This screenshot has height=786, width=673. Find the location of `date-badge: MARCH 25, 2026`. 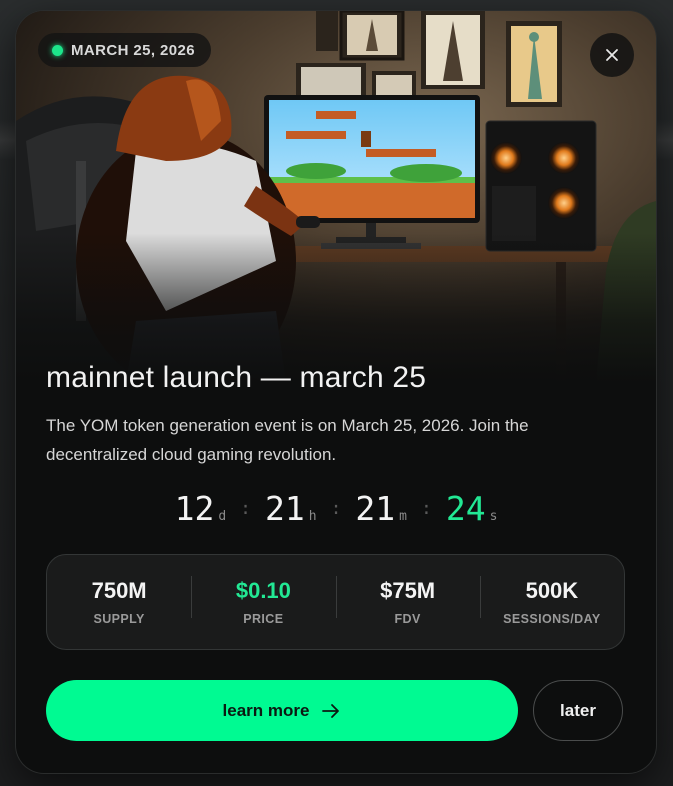

date-badge: MARCH 25, 2026 is located at coordinates (124, 50).